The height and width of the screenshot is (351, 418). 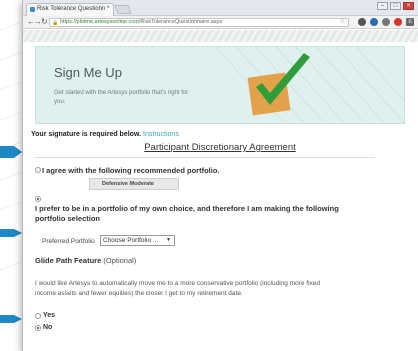 What do you see at coordinates (382, 6) in the screenshot?
I see `minimize-button: –` at bounding box center [382, 6].